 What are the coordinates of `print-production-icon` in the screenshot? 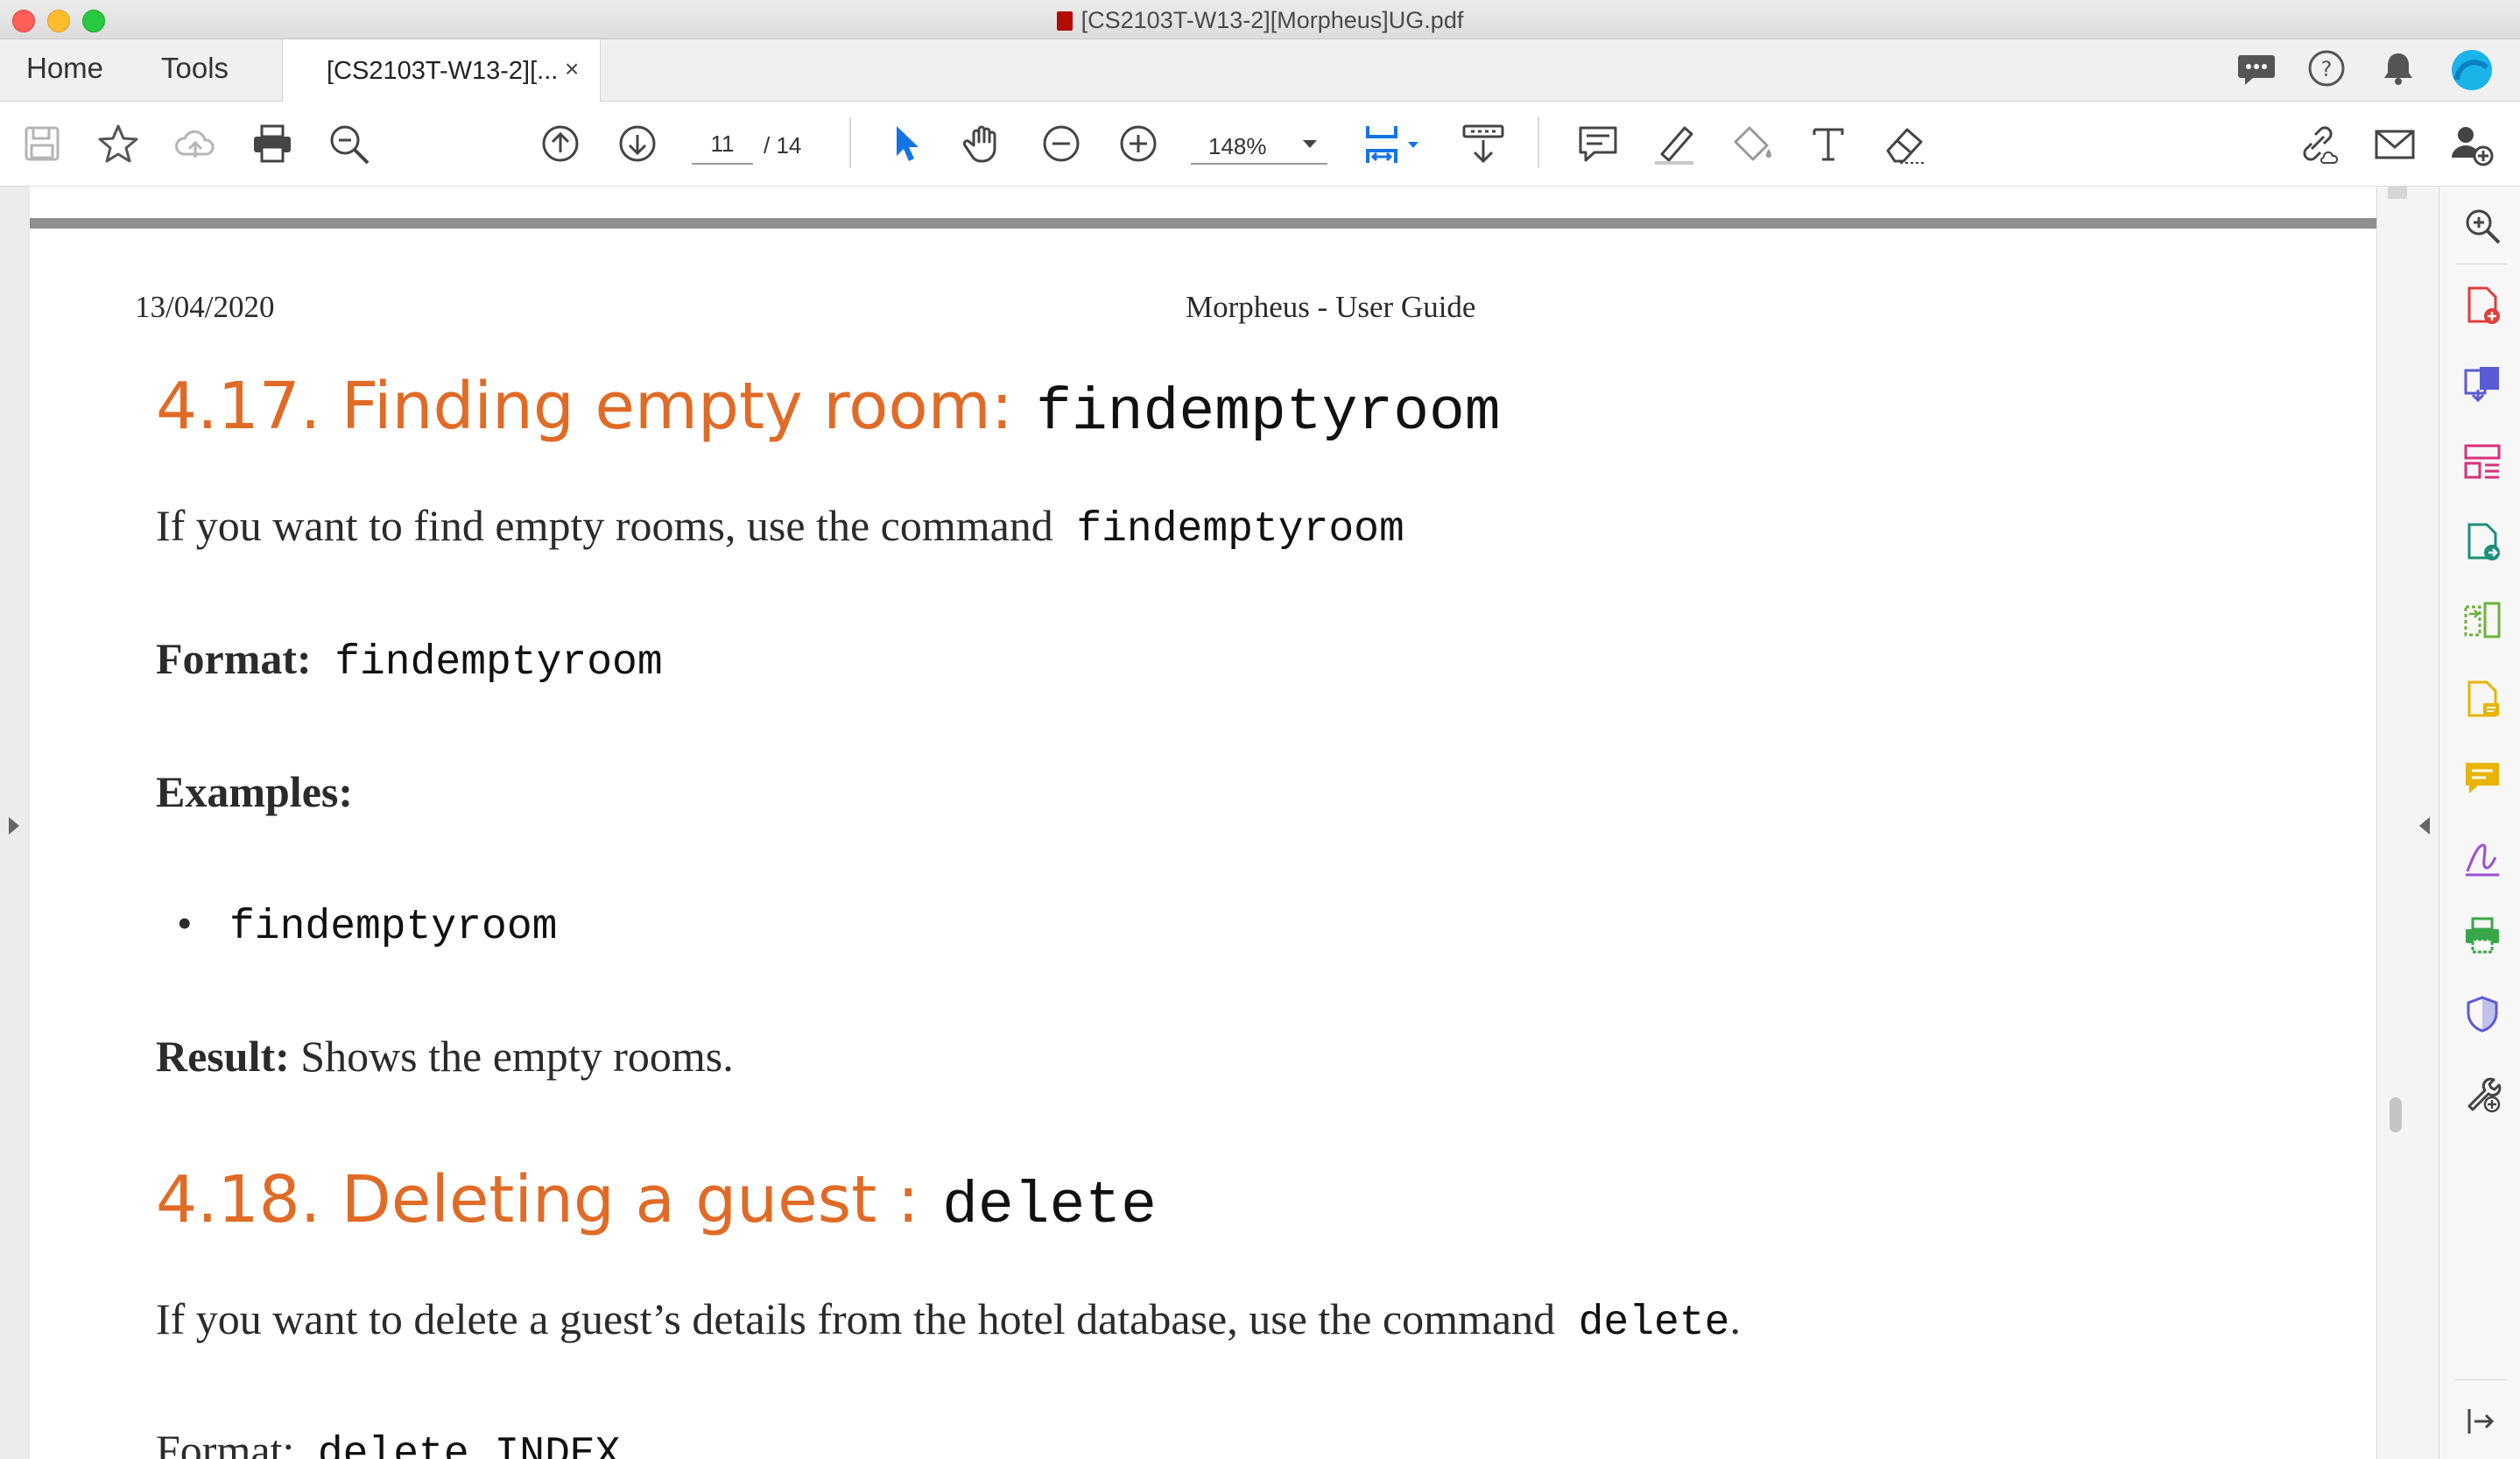 It's located at (2482, 935).